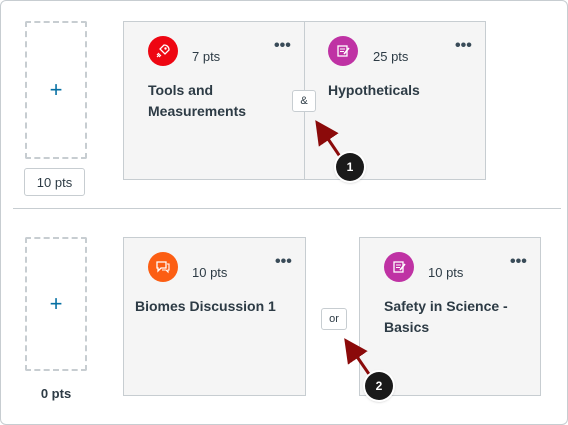 The width and height of the screenshot is (568, 425). What do you see at coordinates (344, 249) in the screenshot?
I see `annotation-arrows` at bounding box center [344, 249].